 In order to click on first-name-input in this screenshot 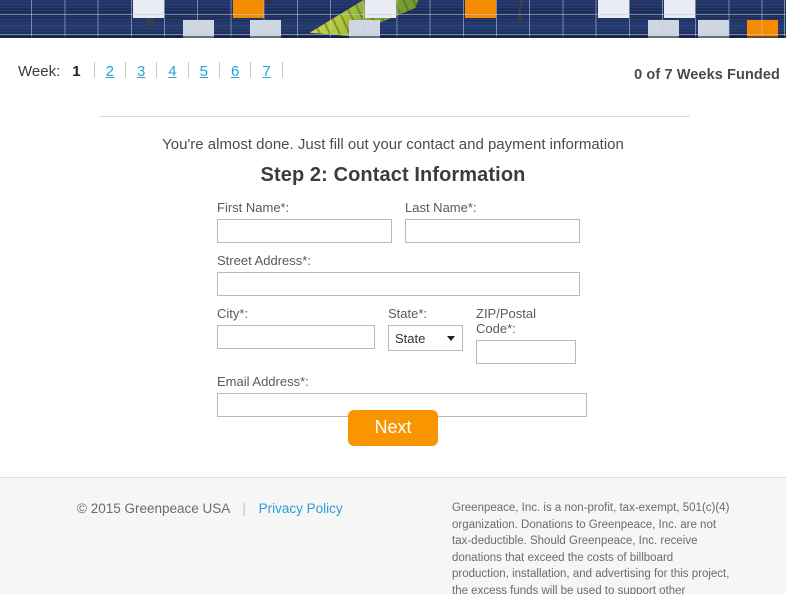, I will do `click(304, 231)`.